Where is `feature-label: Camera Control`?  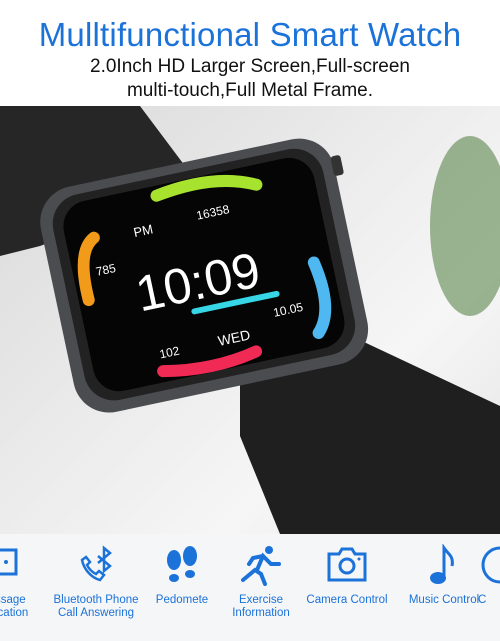
feature-label: Camera Control is located at coordinates (347, 600).